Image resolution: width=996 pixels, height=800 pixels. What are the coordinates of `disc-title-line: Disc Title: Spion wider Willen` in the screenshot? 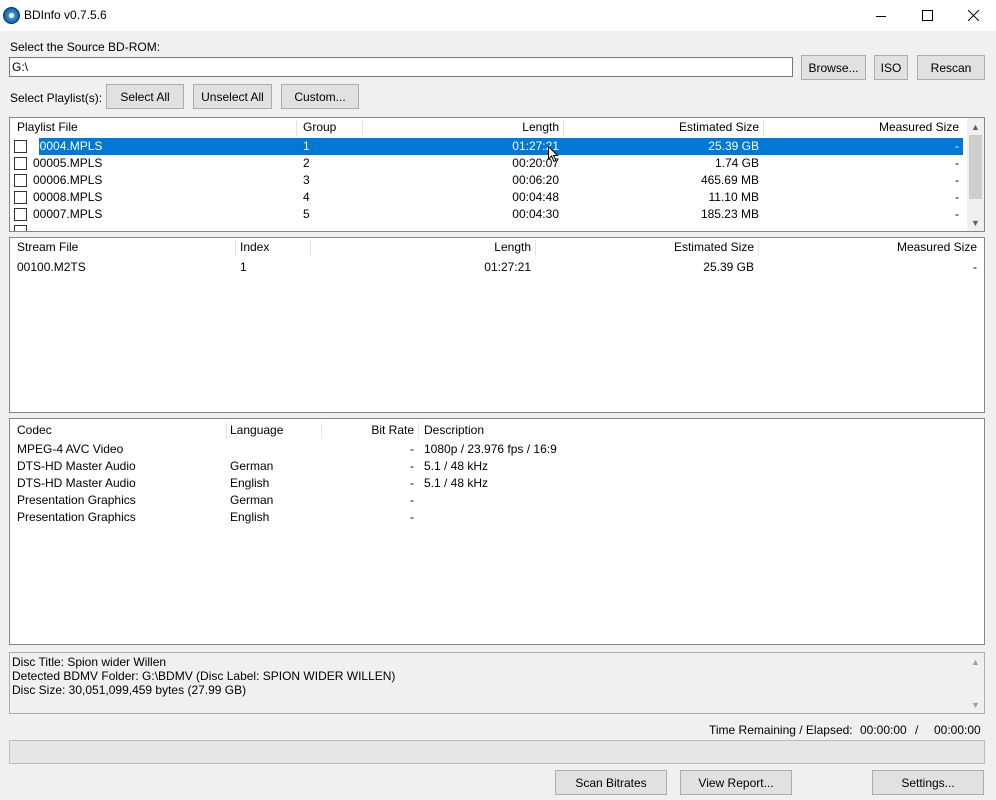 It's located at (89, 662).